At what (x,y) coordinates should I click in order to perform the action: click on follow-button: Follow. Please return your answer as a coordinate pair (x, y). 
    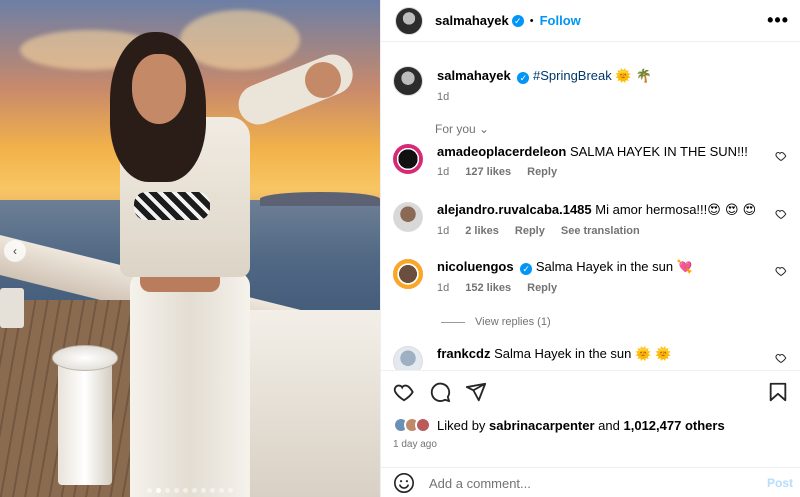
    Looking at the image, I should click on (560, 20).